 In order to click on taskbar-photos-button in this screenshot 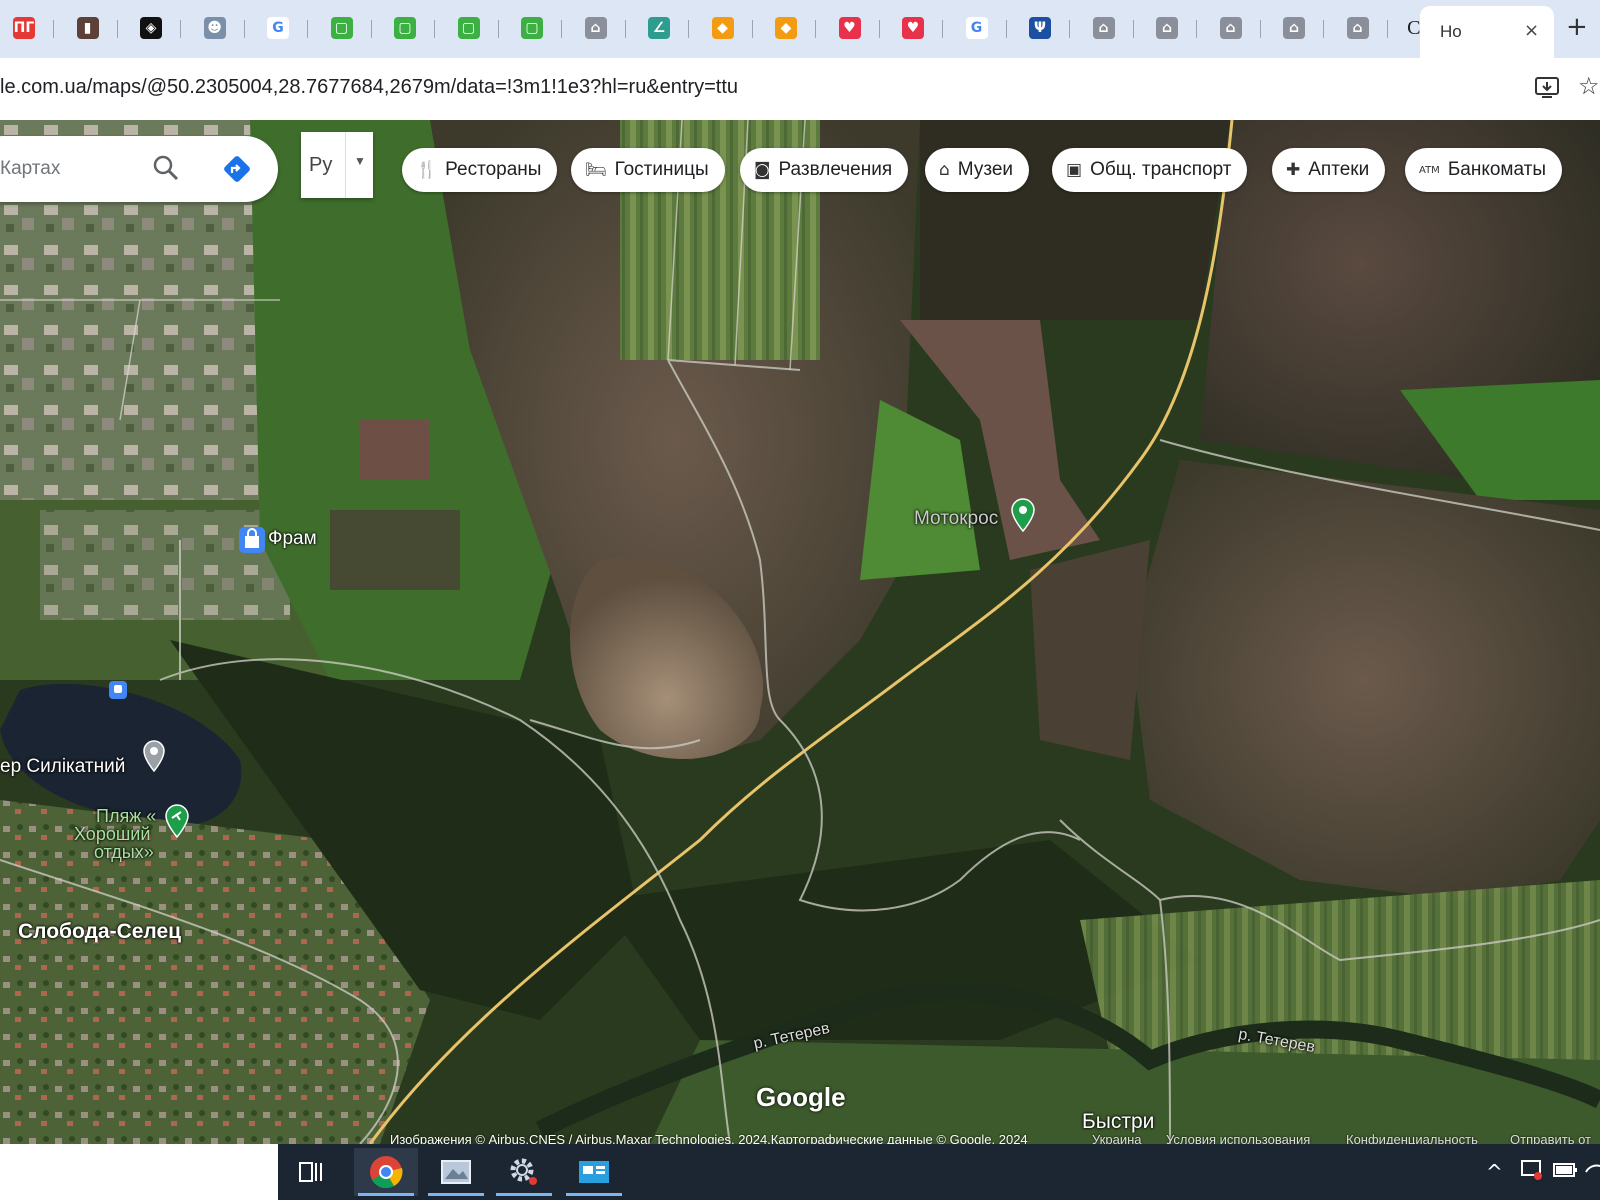, I will do `click(456, 1172)`.